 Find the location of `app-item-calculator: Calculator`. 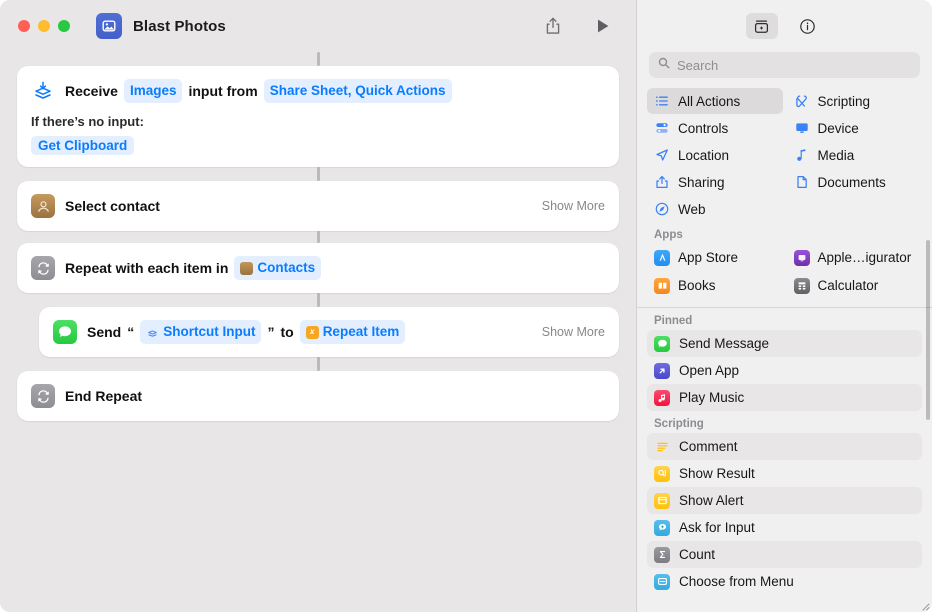

app-item-calculator: Calculator is located at coordinates (855, 285).